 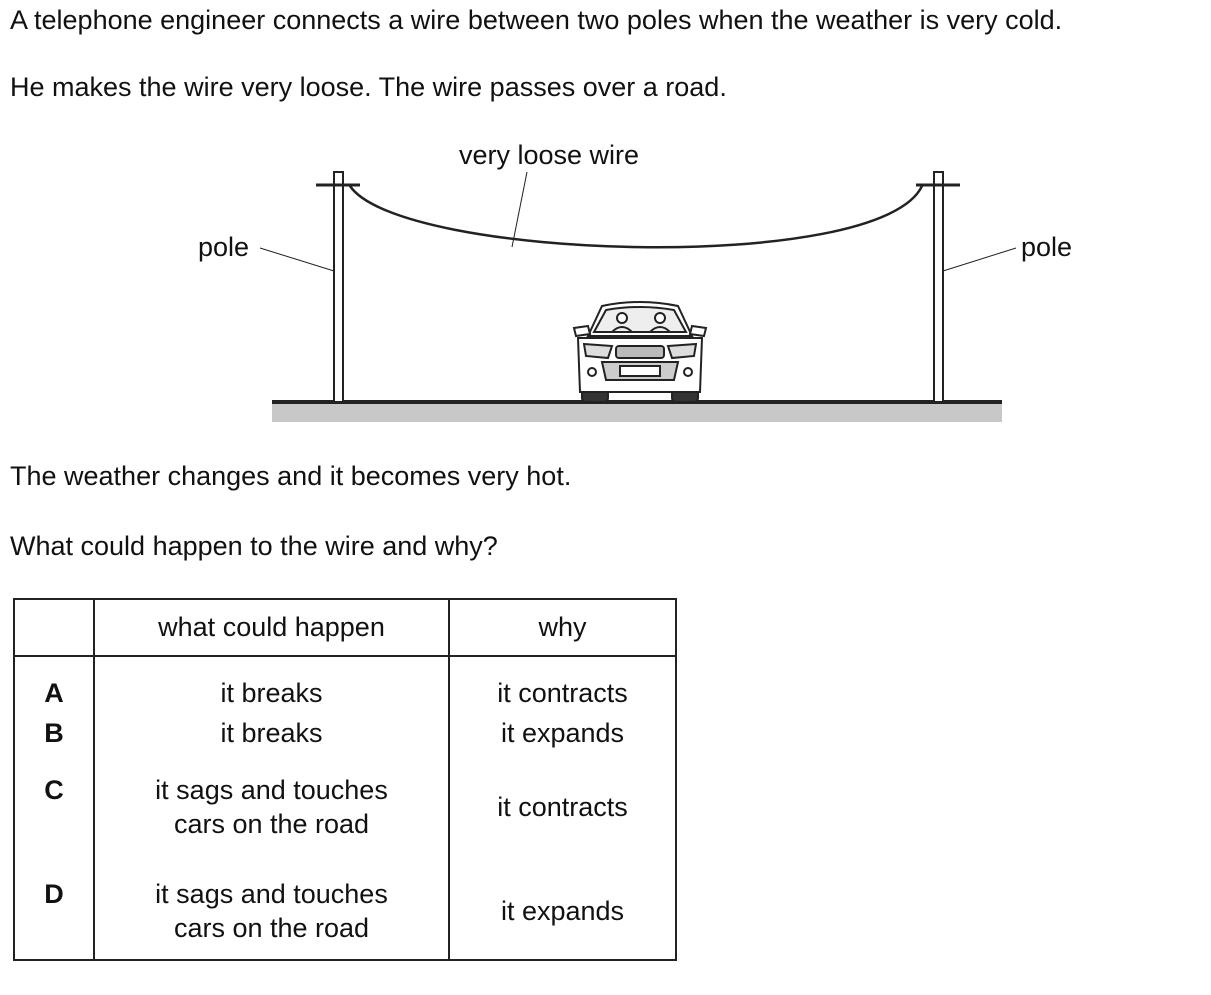 I want to click on option-letter: A, so click(x=54, y=693).